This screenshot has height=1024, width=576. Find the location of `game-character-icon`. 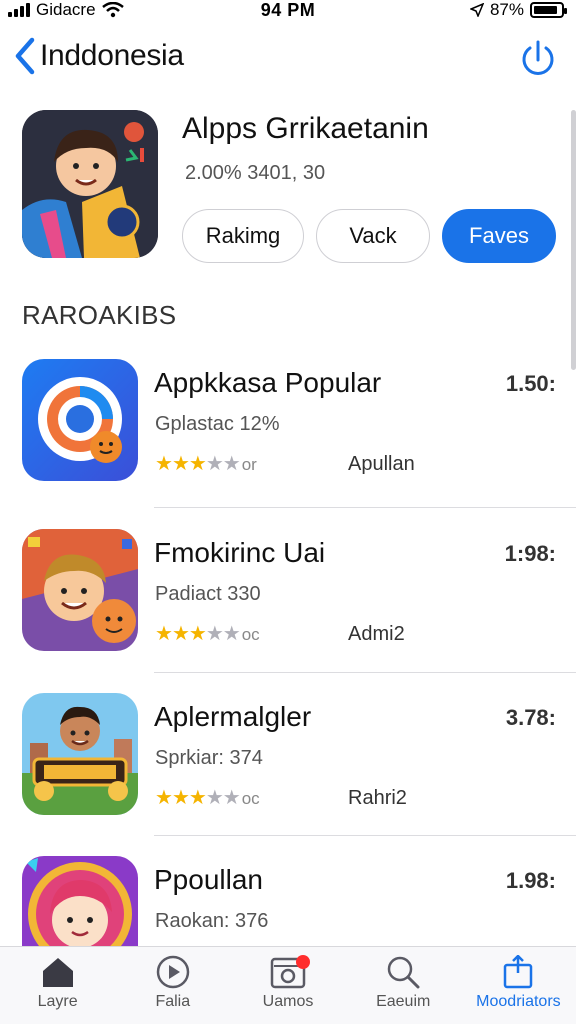

game-character-icon is located at coordinates (80, 754).